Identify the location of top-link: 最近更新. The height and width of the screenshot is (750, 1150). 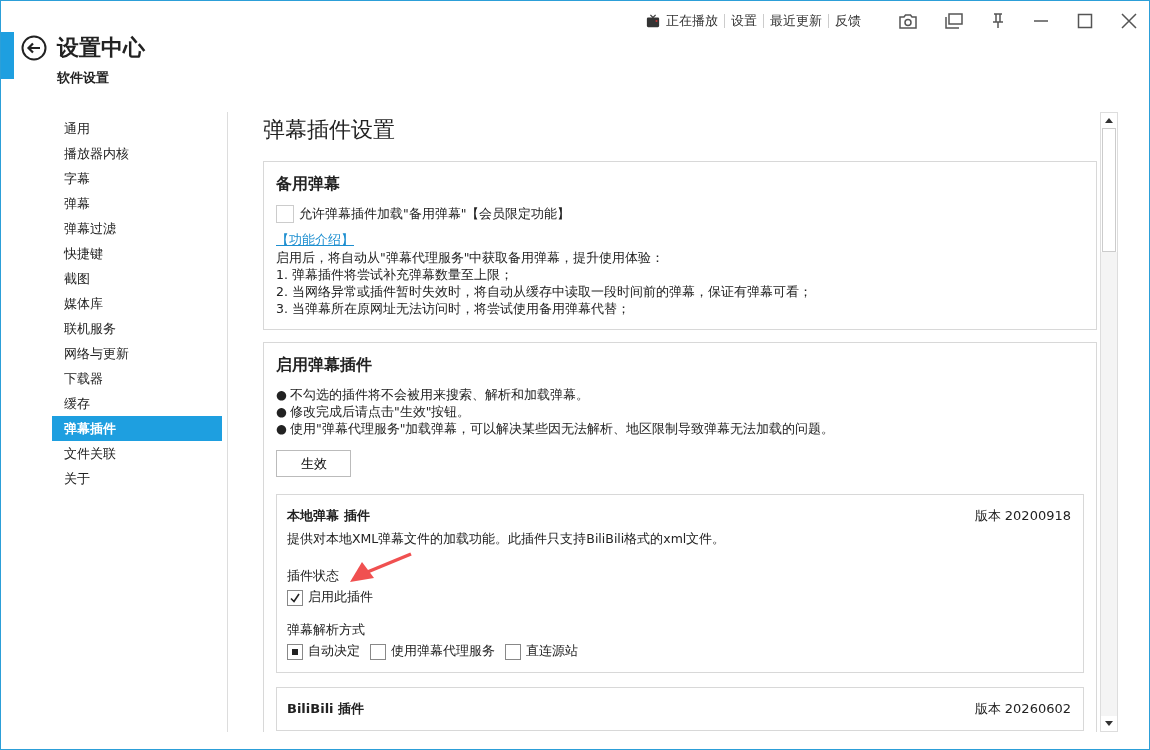
(796, 21).